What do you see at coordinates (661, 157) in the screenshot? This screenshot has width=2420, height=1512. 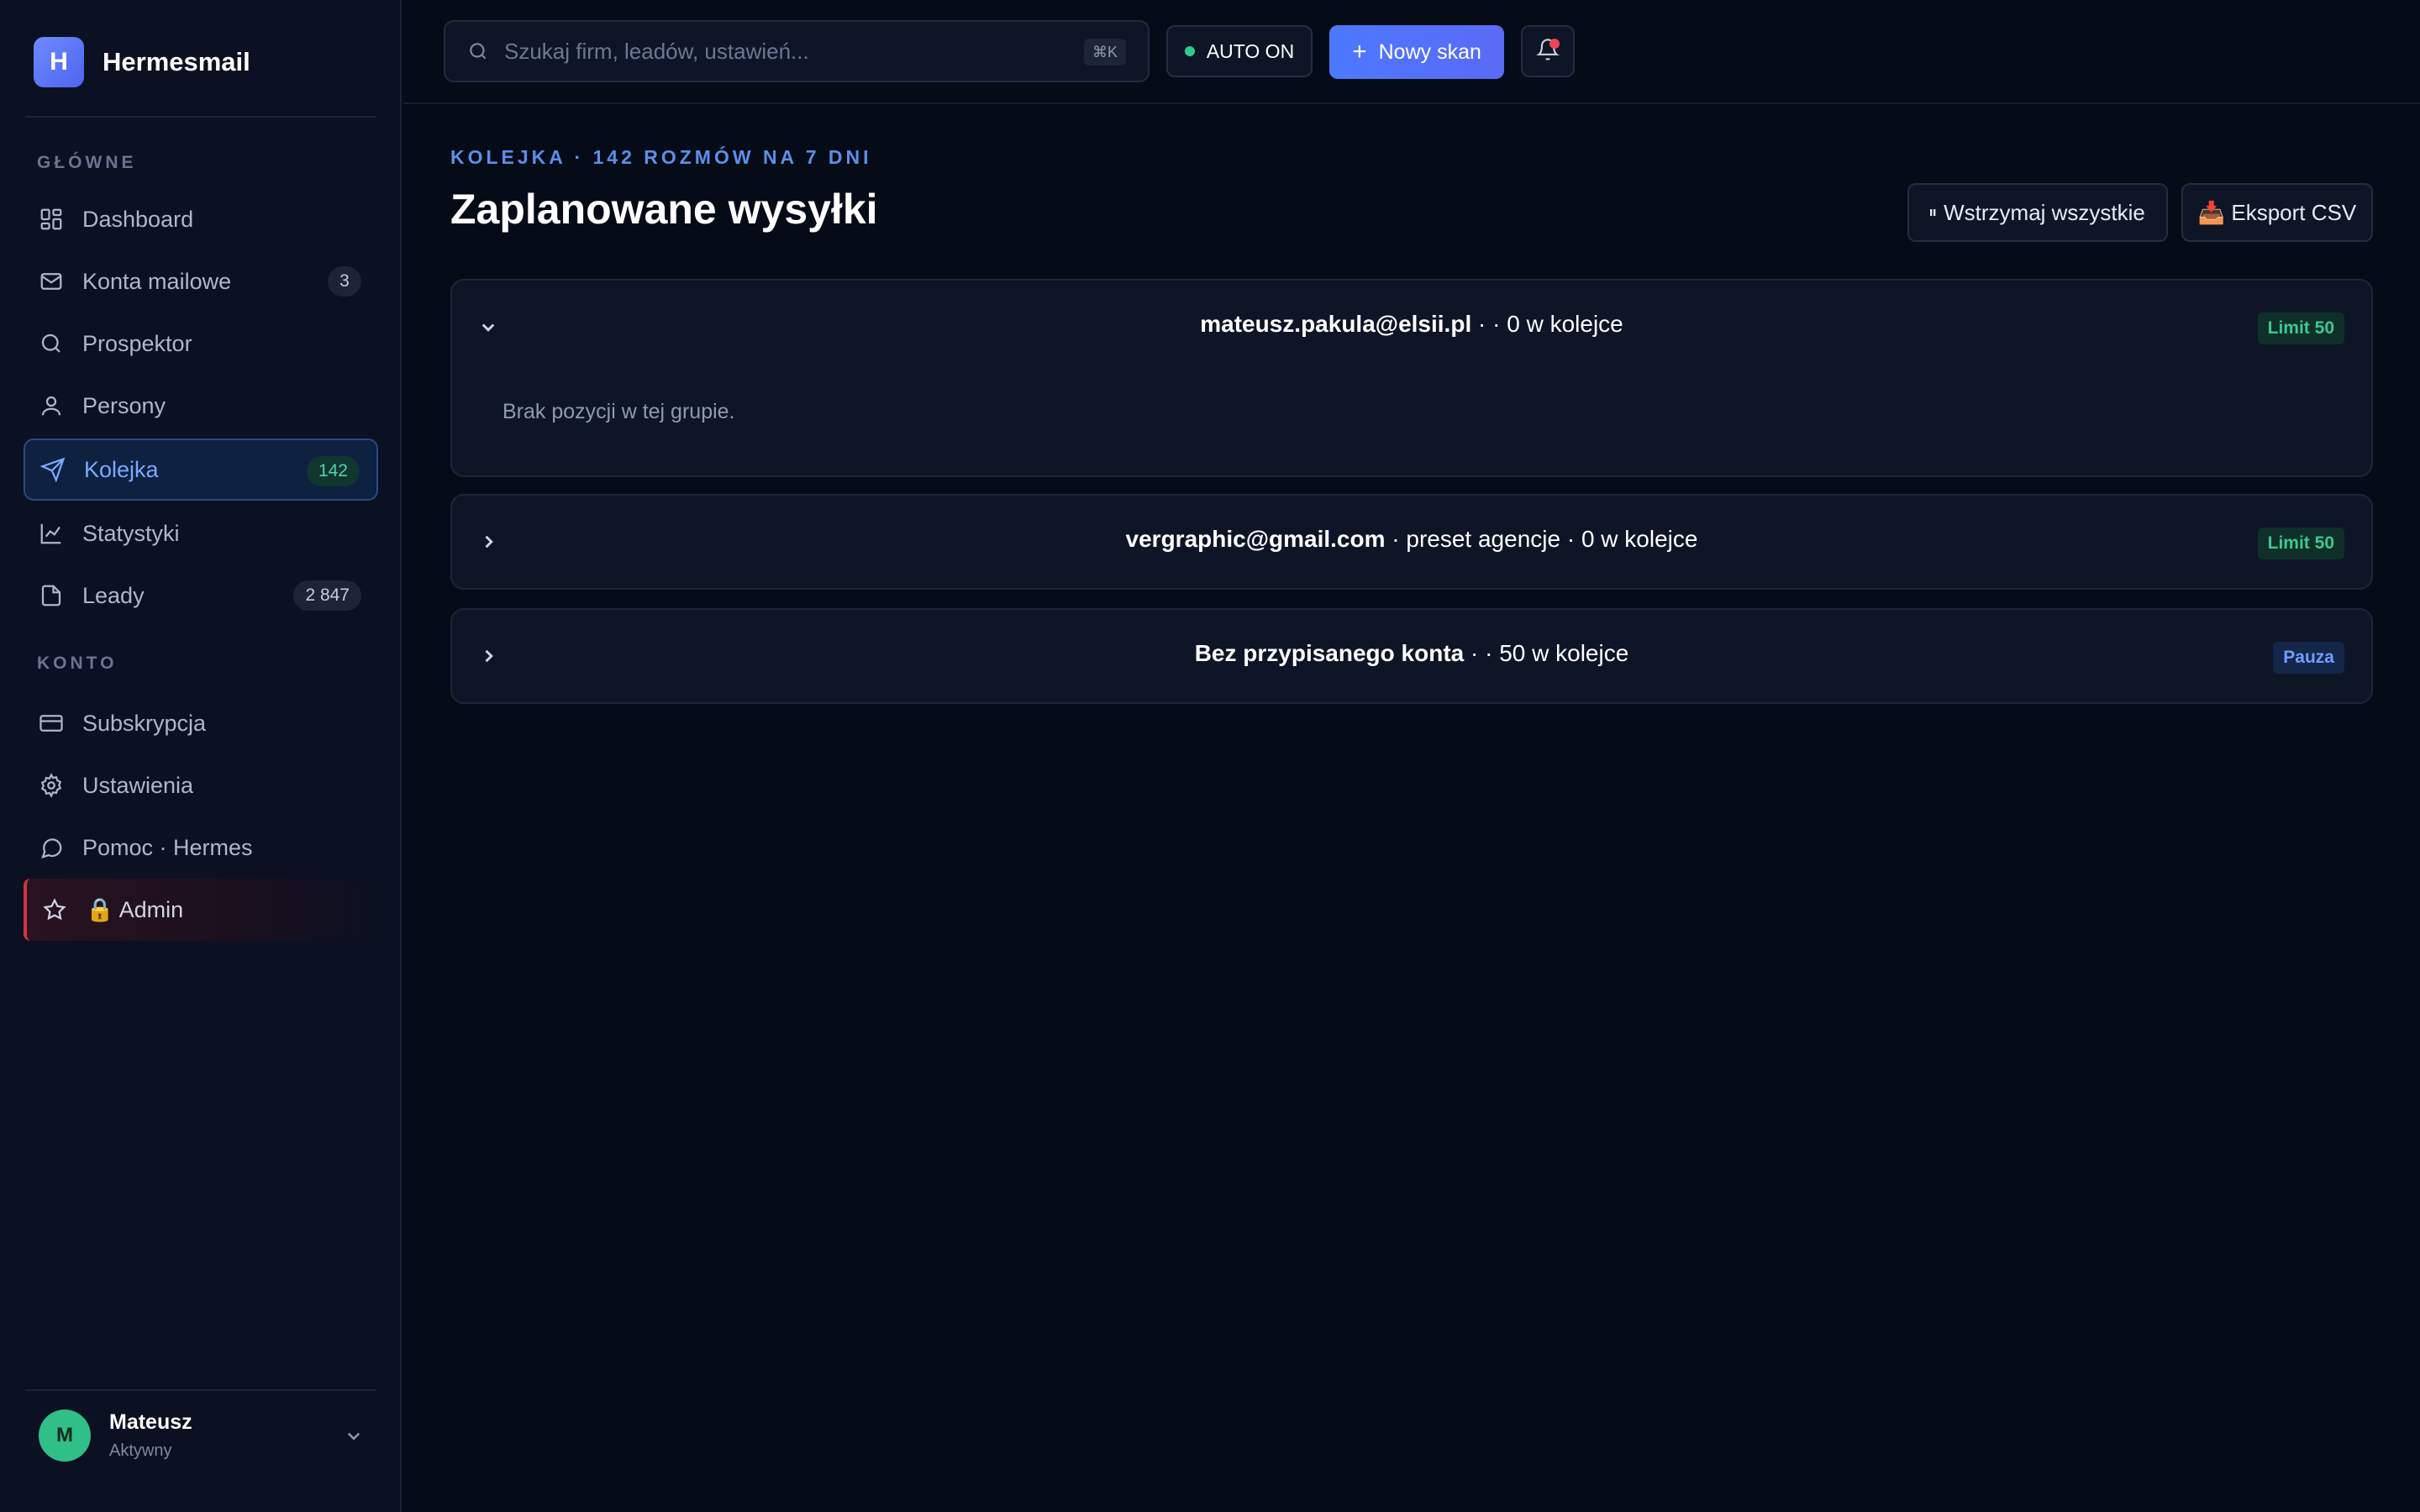 I see `page-eyebrow: KOLEJKA · 142 ROZMÓW NA 7 DNI` at bounding box center [661, 157].